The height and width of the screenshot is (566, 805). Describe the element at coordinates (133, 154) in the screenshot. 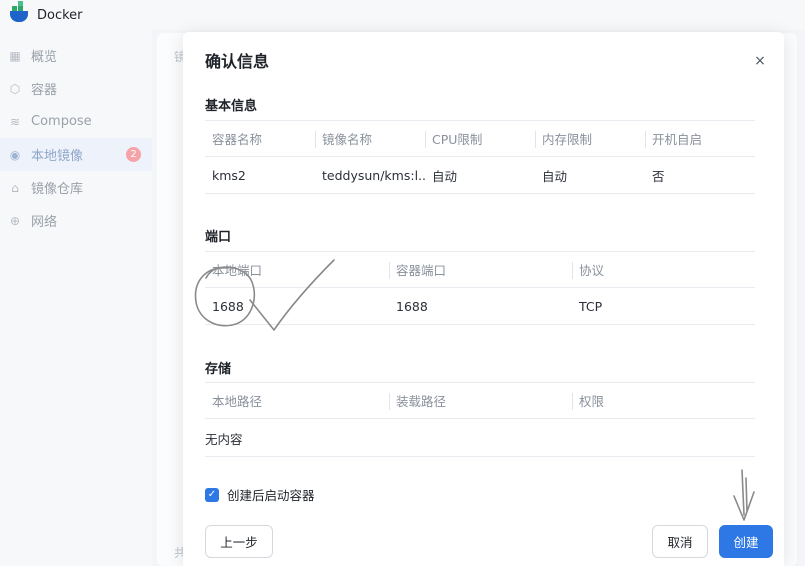

I see `count-badge: 2` at that location.